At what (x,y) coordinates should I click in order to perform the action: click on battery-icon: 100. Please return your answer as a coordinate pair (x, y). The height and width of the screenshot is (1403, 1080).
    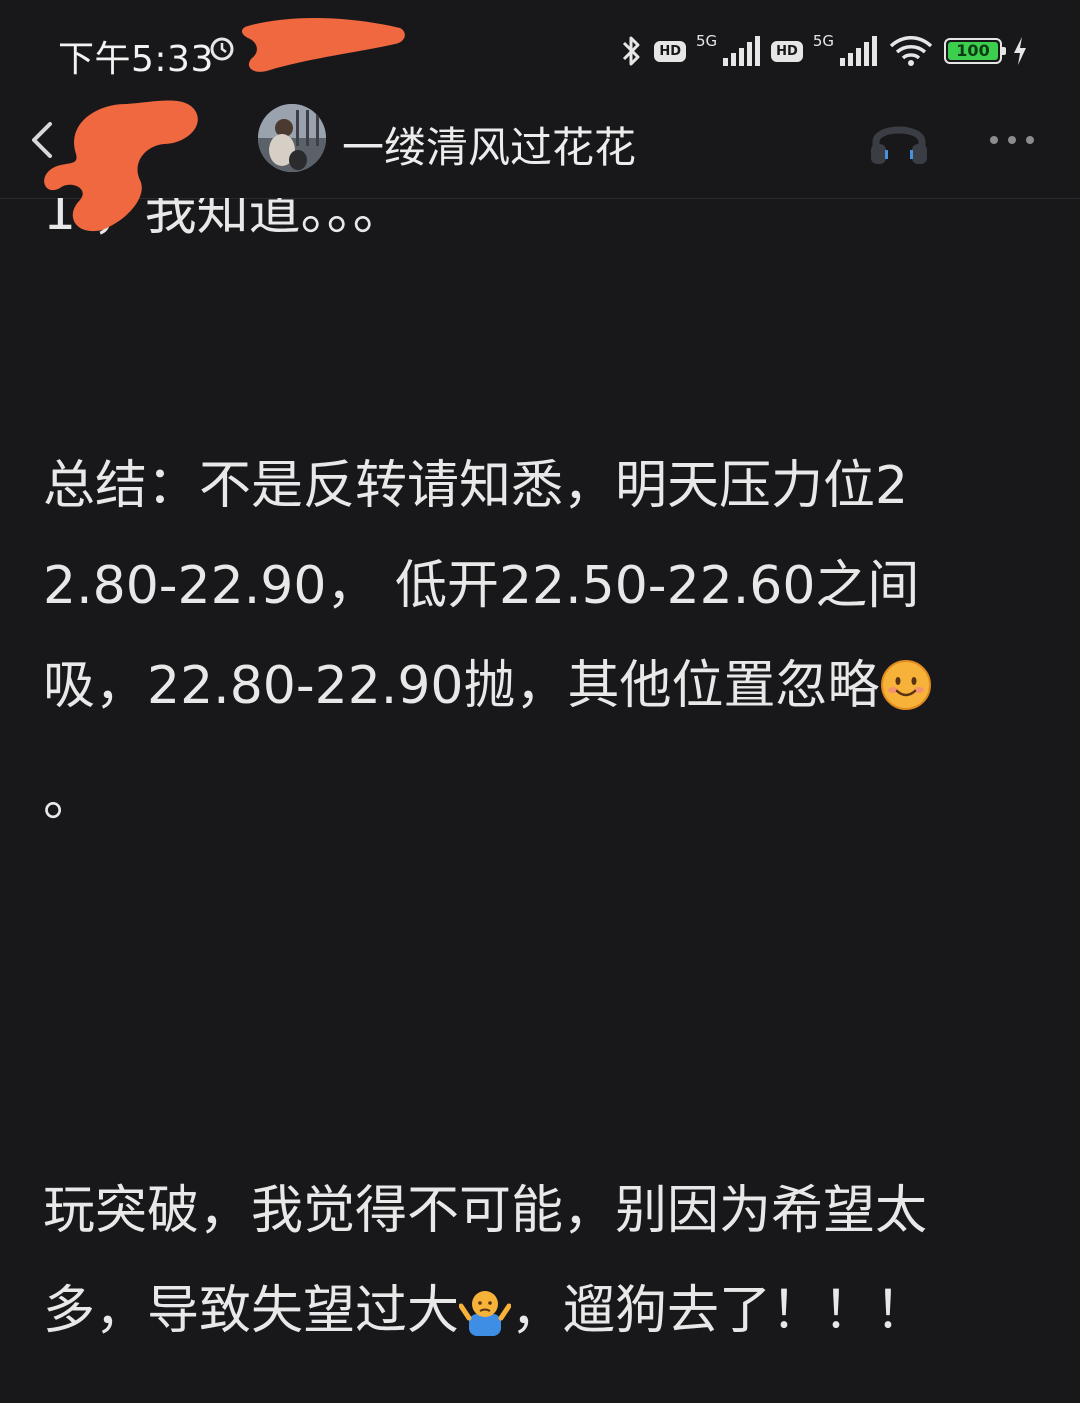
    Looking at the image, I should click on (975, 51).